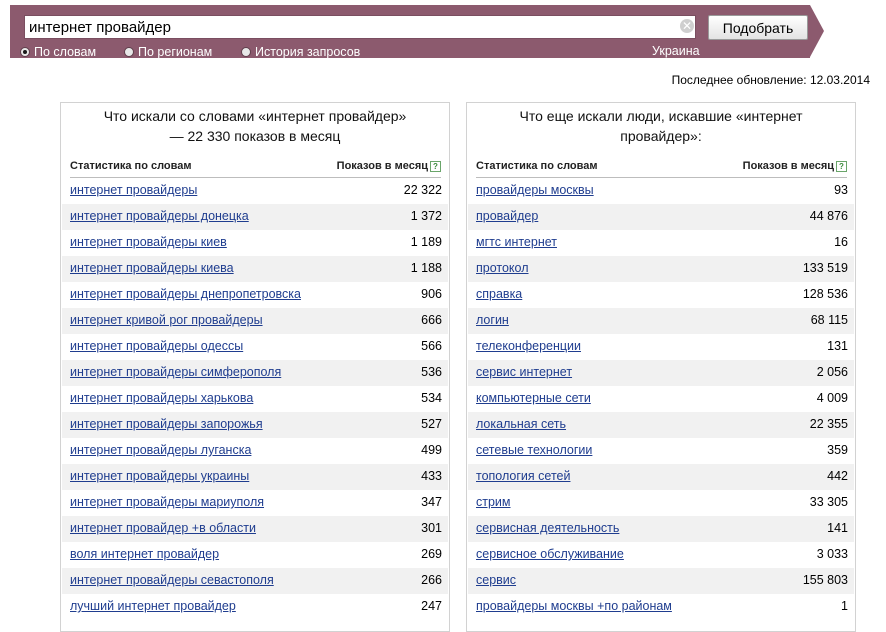 This screenshot has width=886, height=632. What do you see at coordinates (360, 27) in the screenshot?
I see `search-input` at bounding box center [360, 27].